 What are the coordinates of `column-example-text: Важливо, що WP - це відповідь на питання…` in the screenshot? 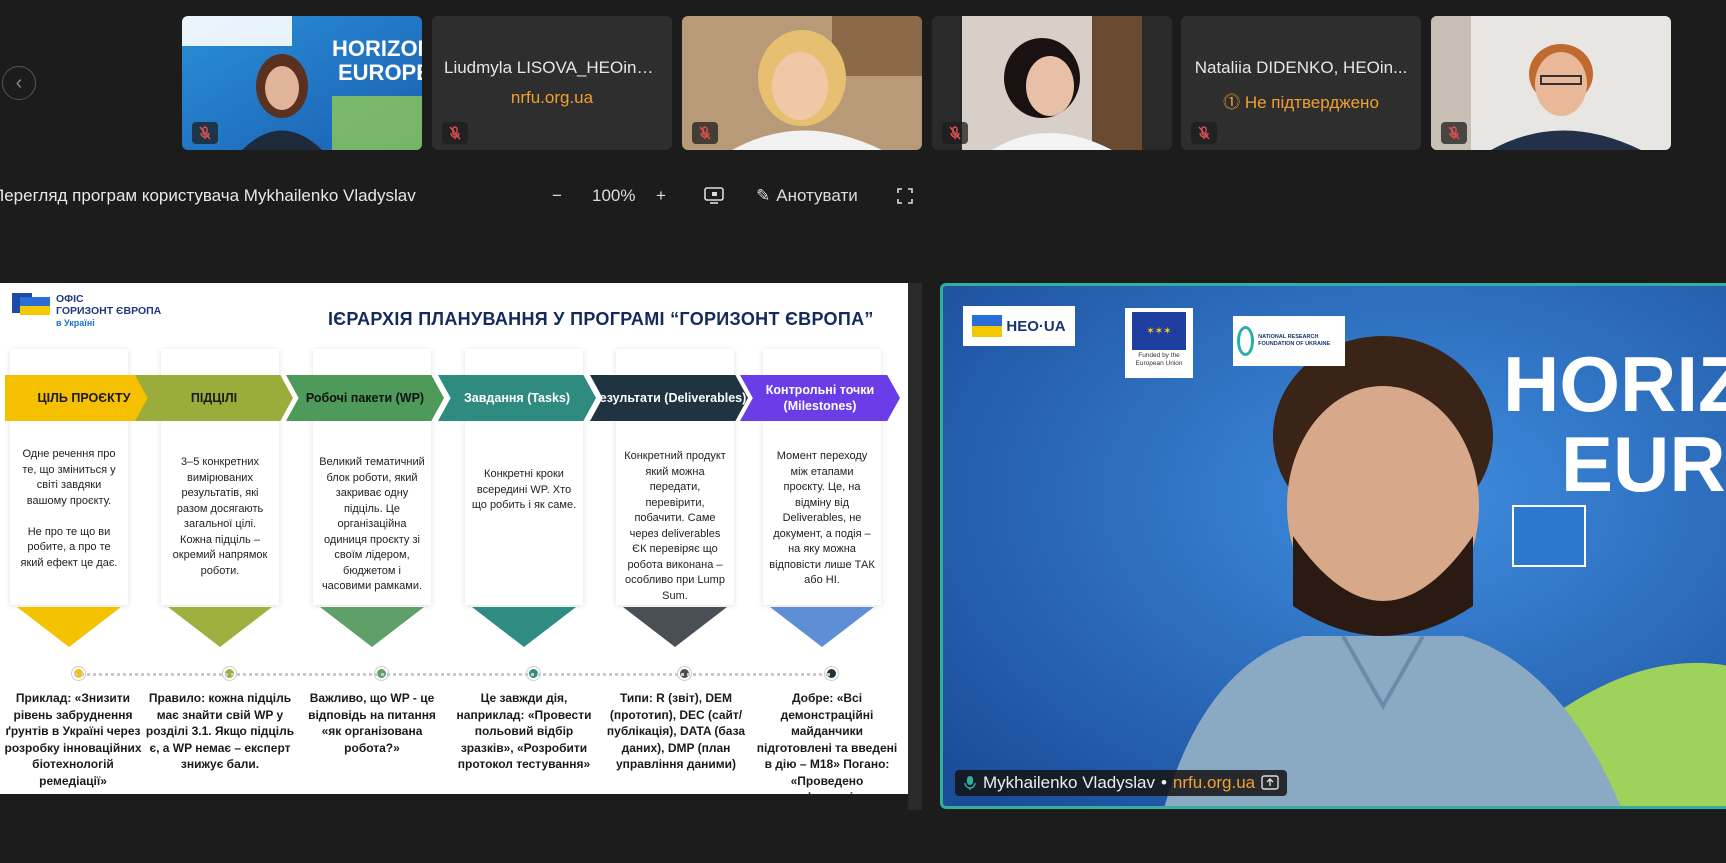 It's located at (372, 723).